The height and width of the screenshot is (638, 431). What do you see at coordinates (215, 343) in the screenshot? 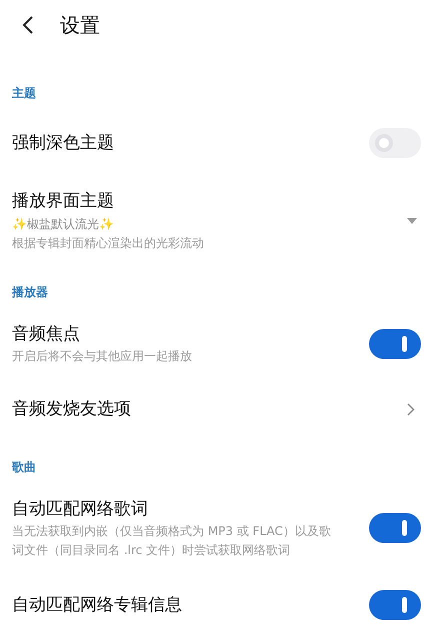
I see `settings-row: 音频焦点 开启后将不会与其他应用一起播放` at bounding box center [215, 343].